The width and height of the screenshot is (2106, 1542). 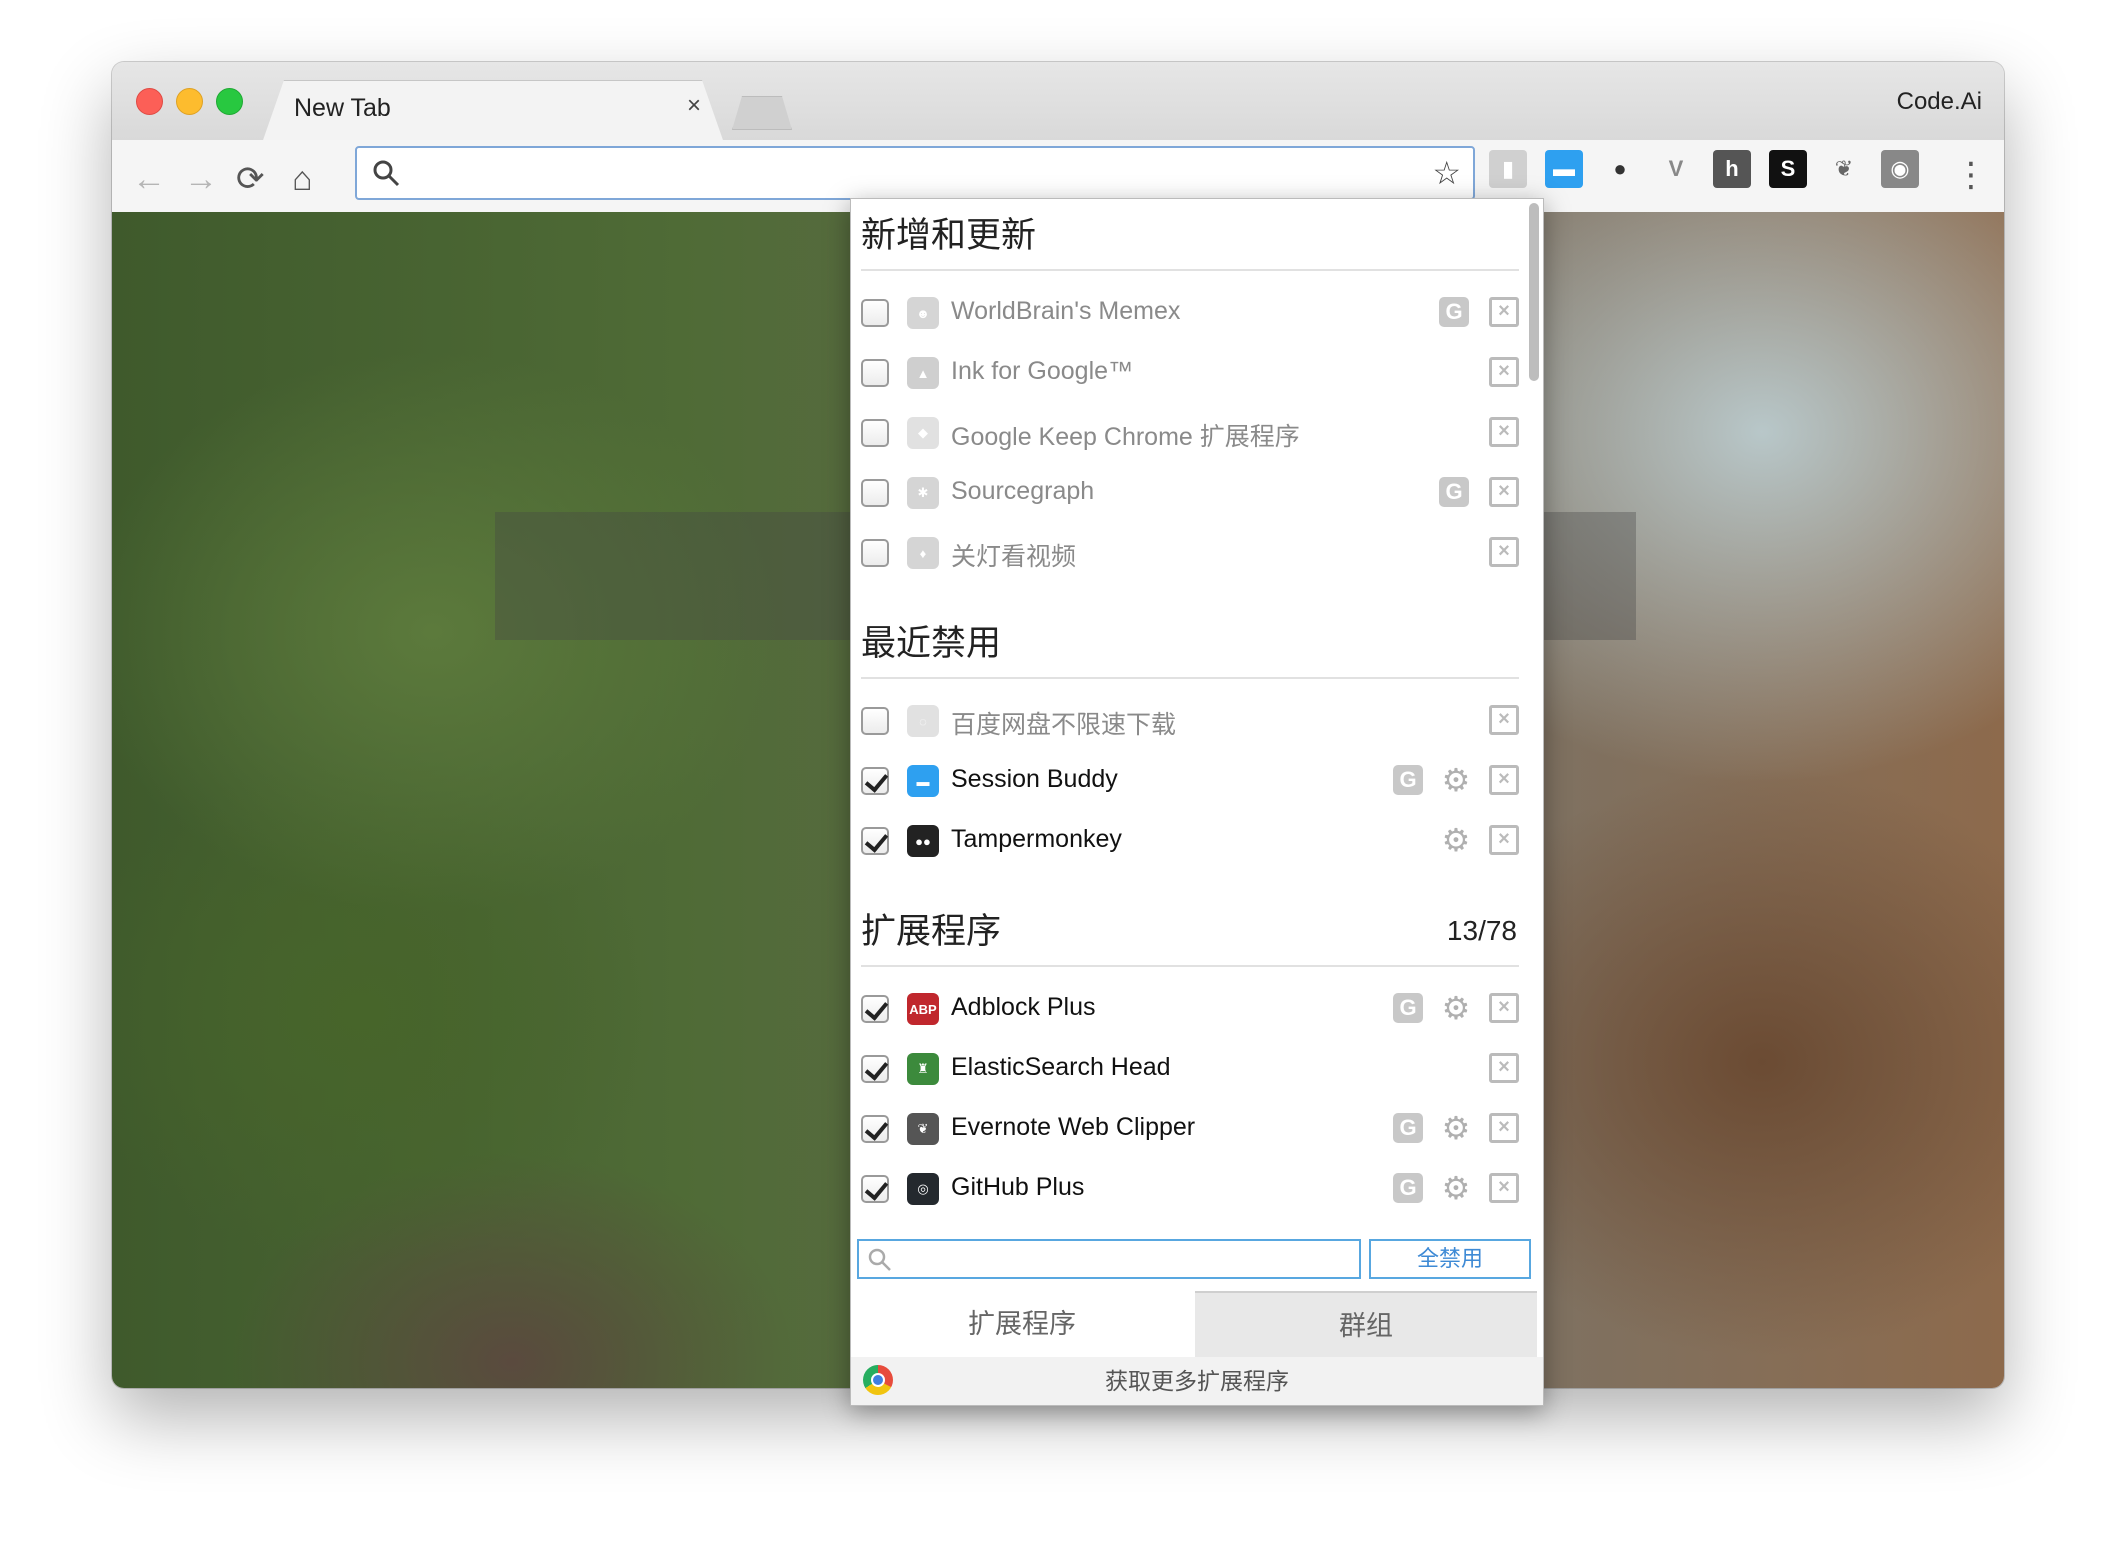 What do you see at coordinates (923, 1189) in the screenshot?
I see `extension-icon: ◎` at bounding box center [923, 1189].